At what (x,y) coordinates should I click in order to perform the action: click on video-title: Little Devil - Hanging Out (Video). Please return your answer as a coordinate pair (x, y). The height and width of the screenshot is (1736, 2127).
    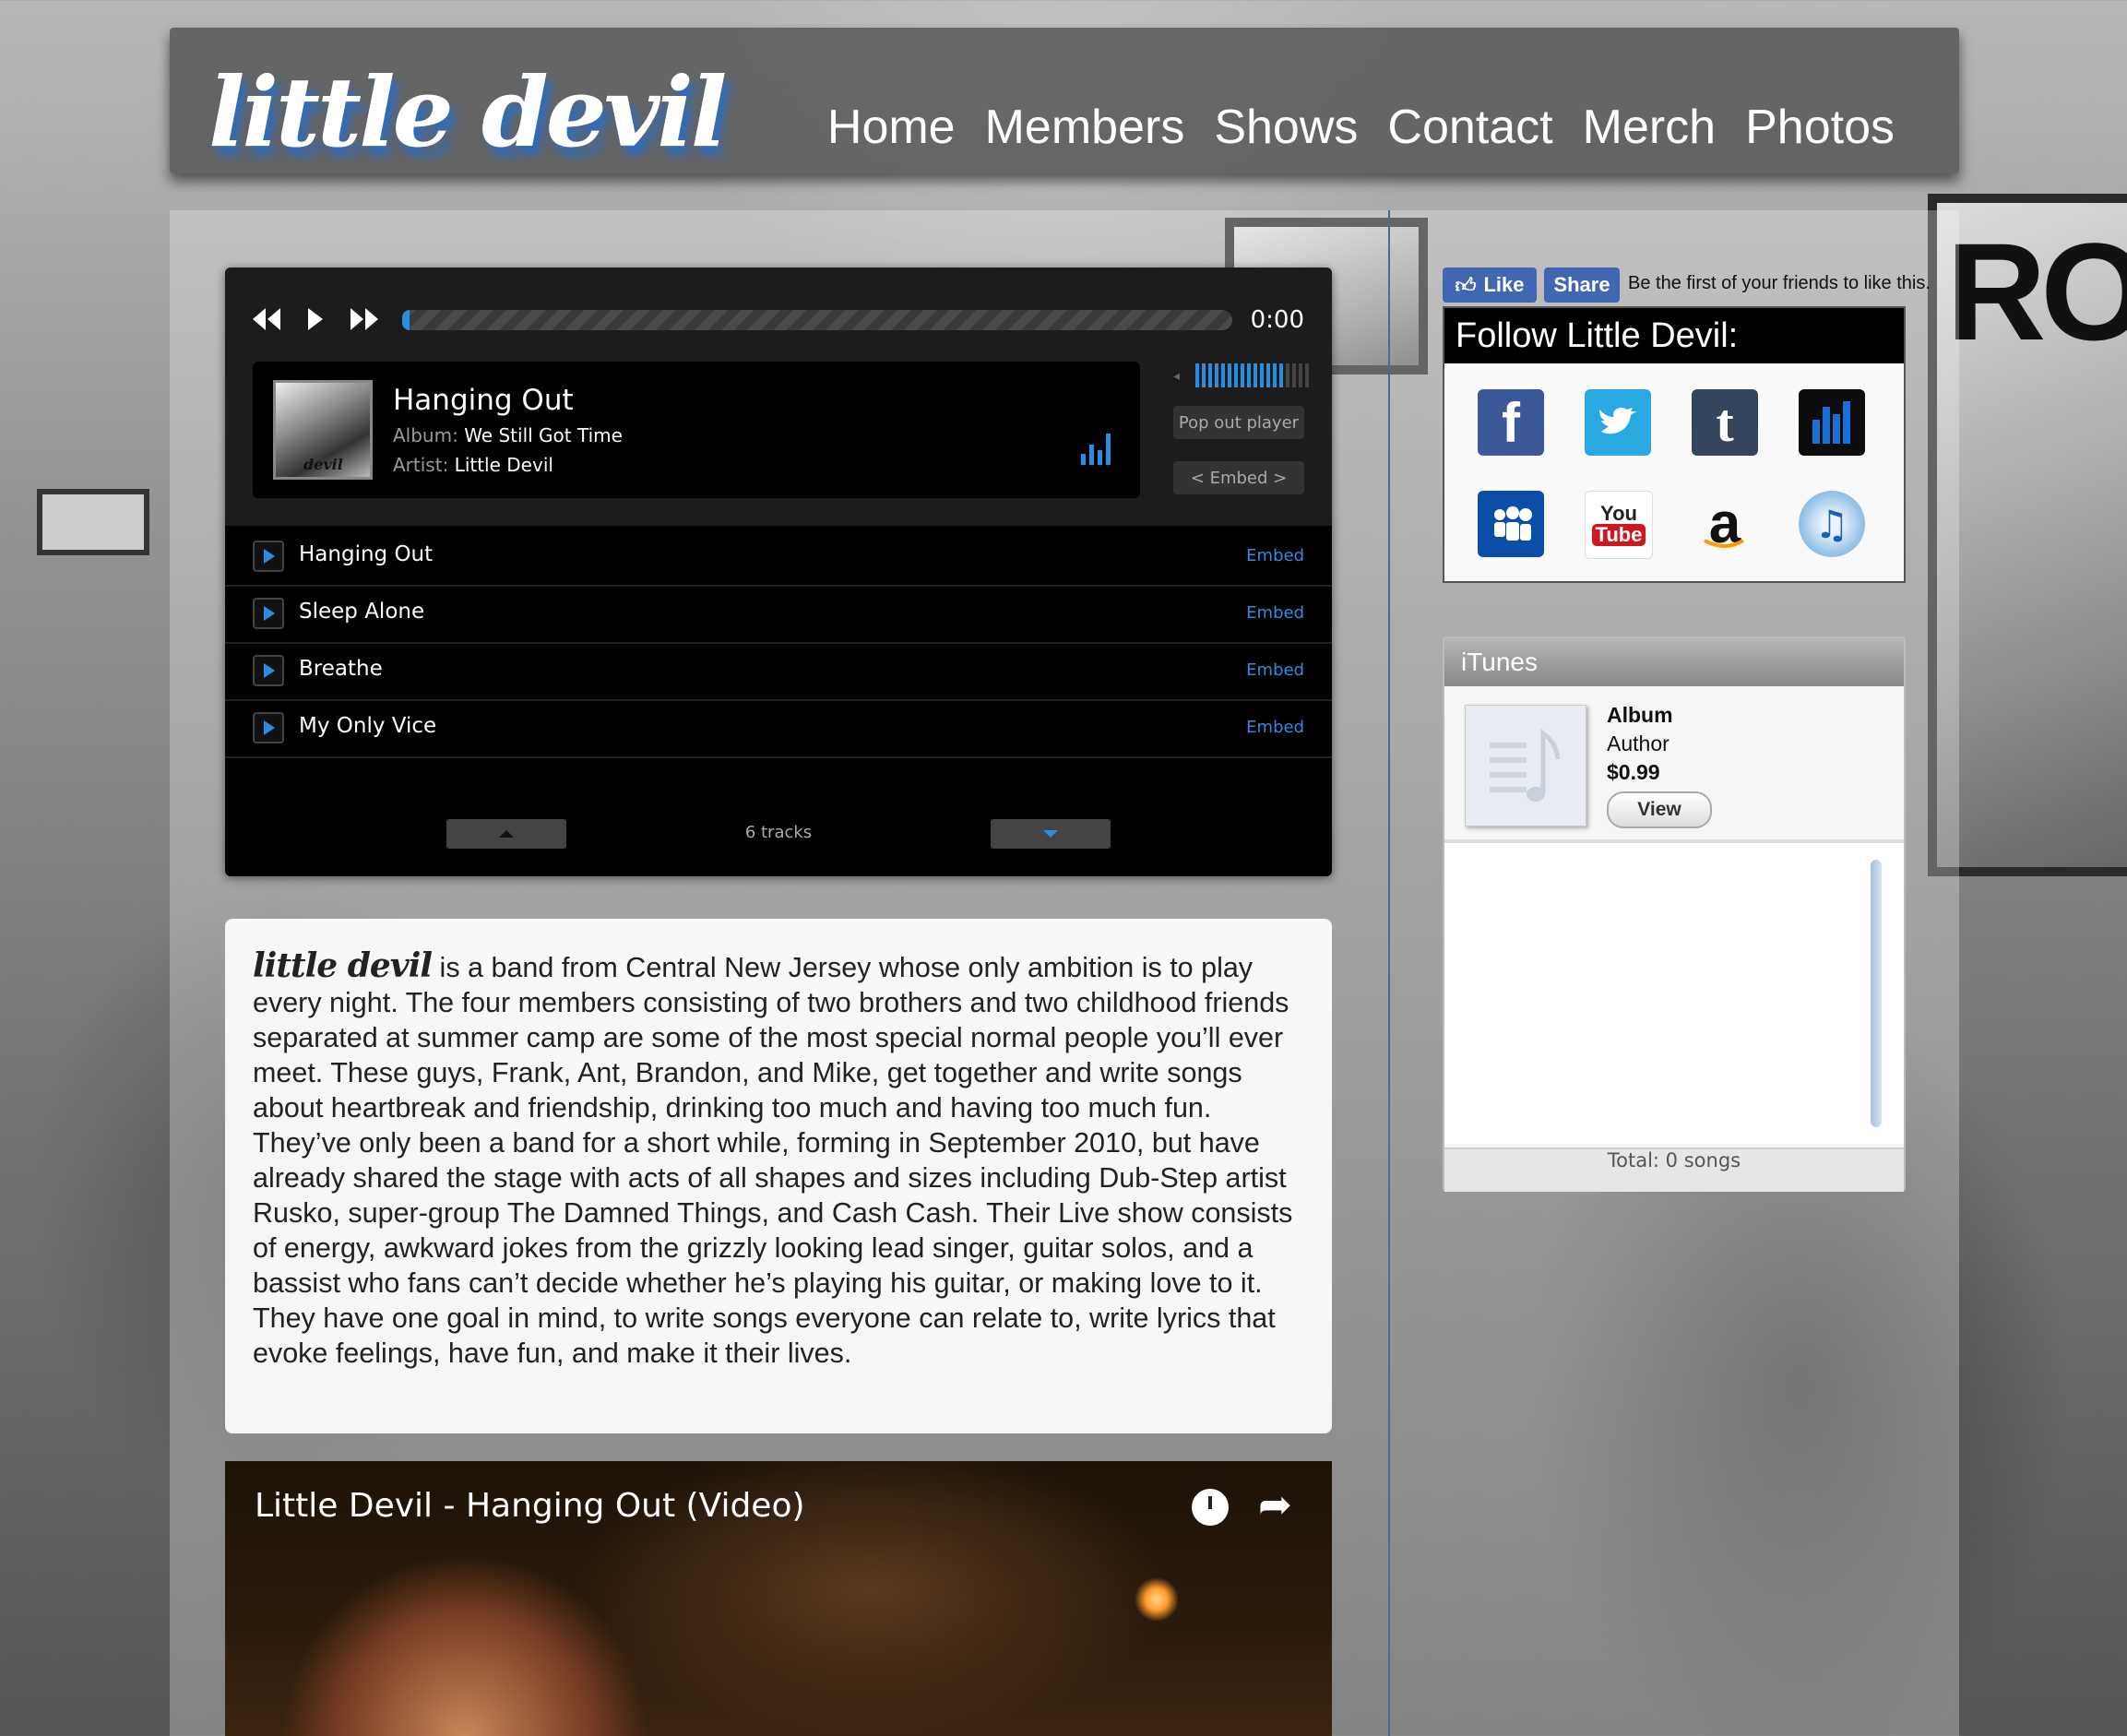
    Looking at the image, I should click on (530, 1506).